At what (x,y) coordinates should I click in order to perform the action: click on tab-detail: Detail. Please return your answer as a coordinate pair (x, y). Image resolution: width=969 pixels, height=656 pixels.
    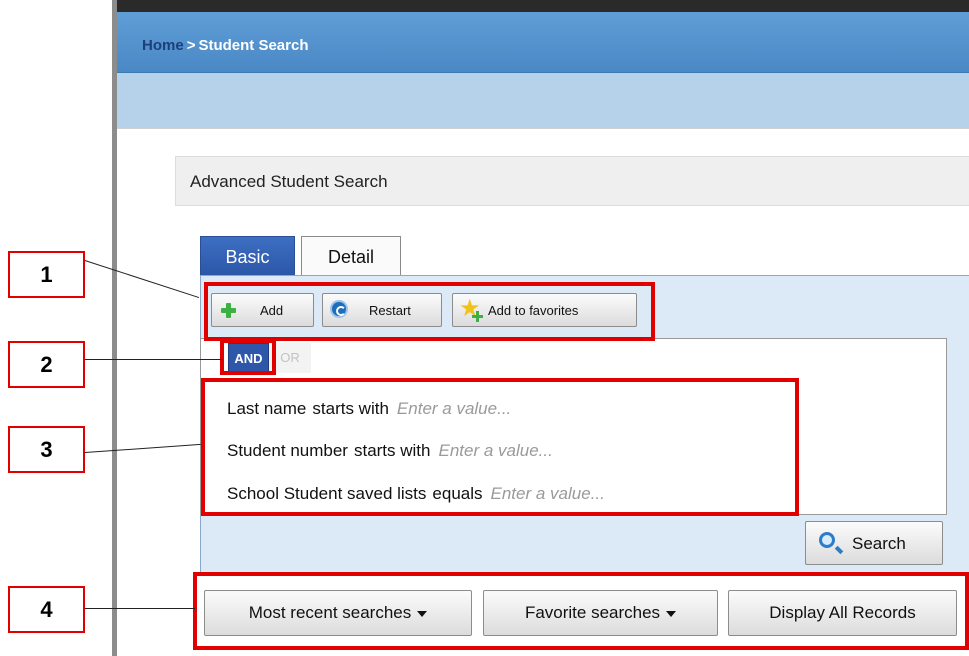
    Looking at the image, I should click on (351, 256).